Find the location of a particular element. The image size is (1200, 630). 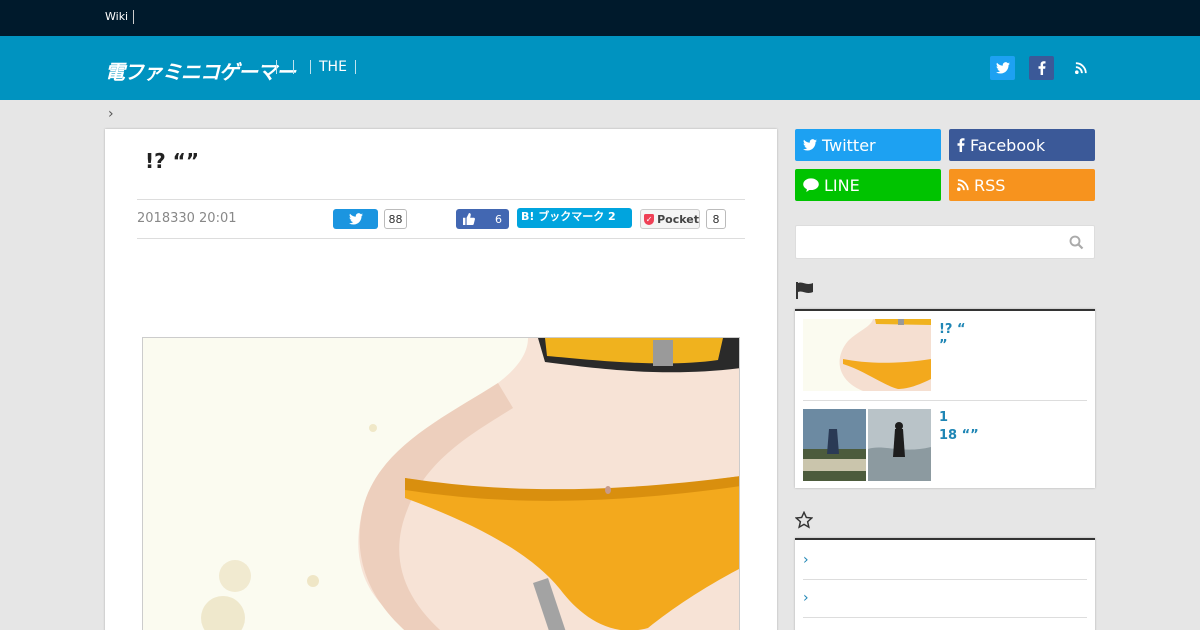

header-rss-button is located at coordinates (1080, 68).